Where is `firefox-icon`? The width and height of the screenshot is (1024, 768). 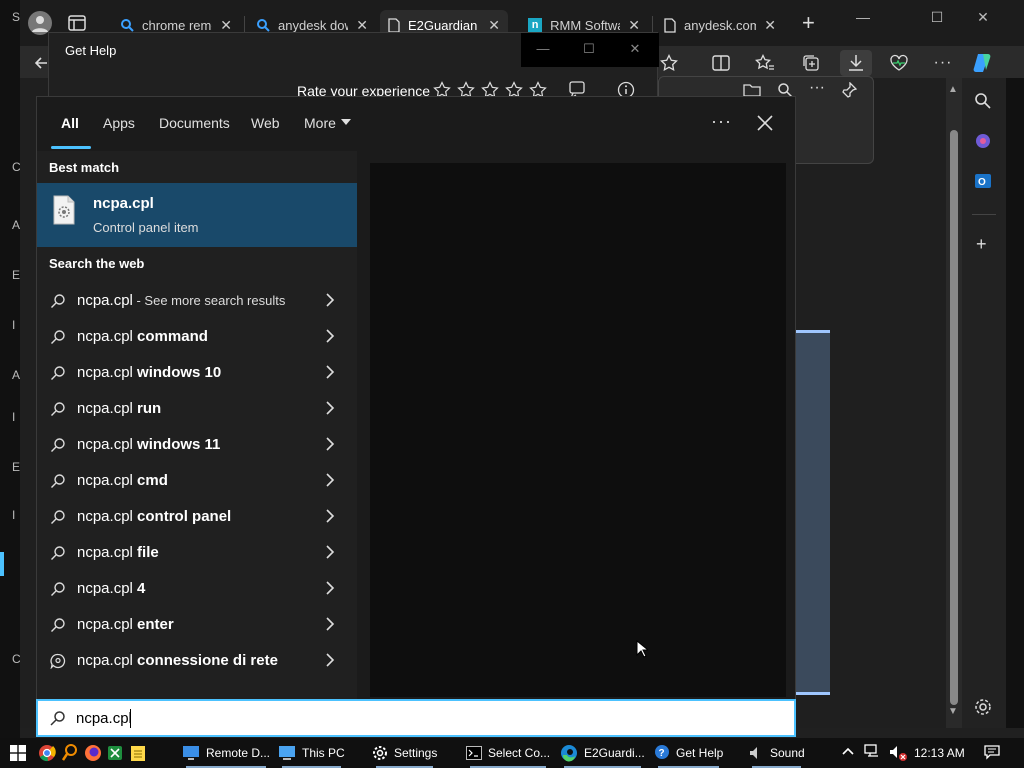 firefox-icon is located at coordinates (93, 753).